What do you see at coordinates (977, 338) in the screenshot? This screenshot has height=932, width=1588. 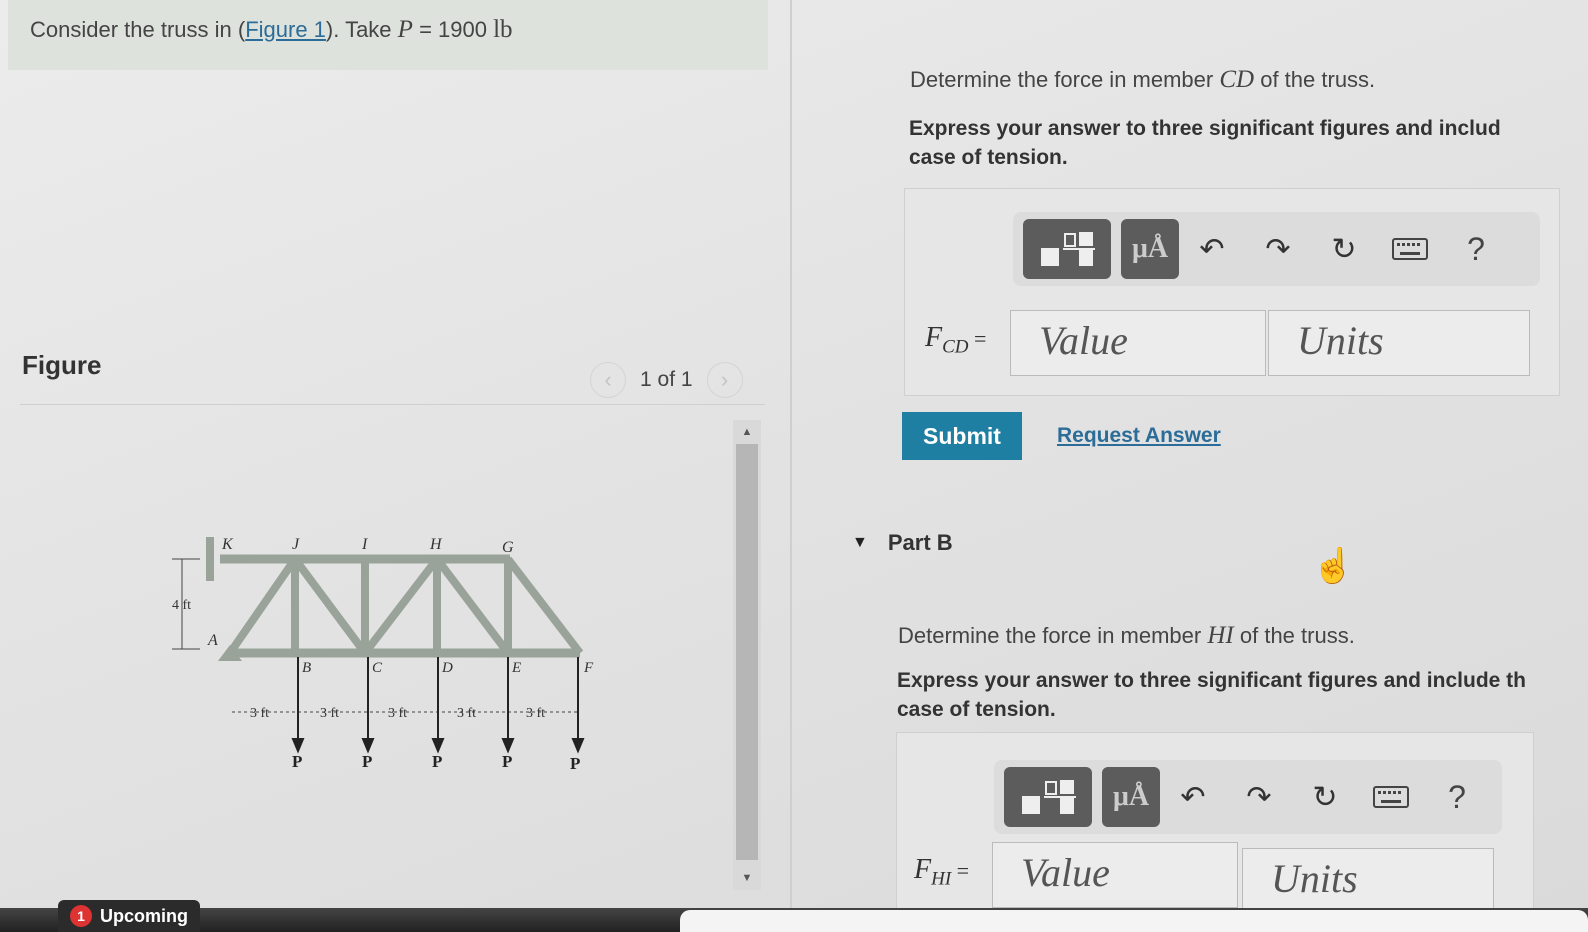 I see `part-a-var-eq: =` at bounding box center [977, 338].